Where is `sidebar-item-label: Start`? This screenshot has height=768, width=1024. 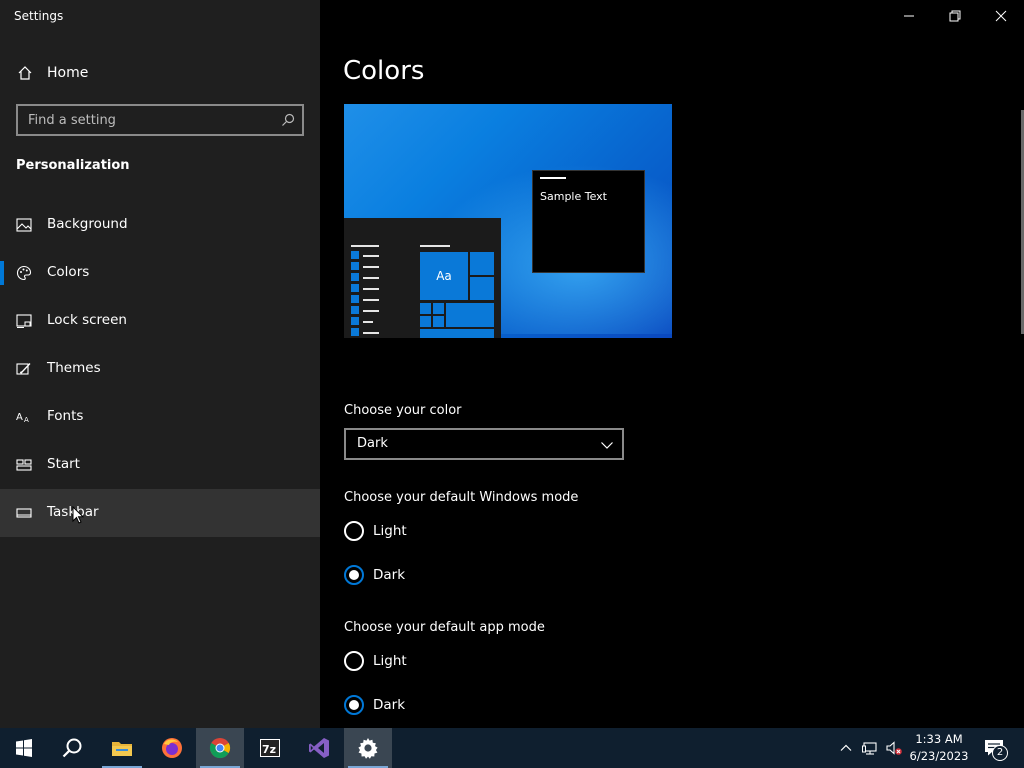 sidebar-item-label: Start is located at coordinates (63, 464).